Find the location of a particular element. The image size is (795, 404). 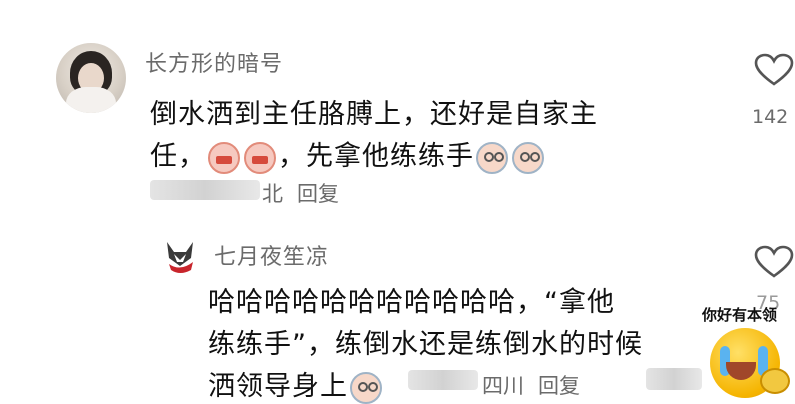

comment-text-line: 洒领导身上 is located at coordinates (296, 384).